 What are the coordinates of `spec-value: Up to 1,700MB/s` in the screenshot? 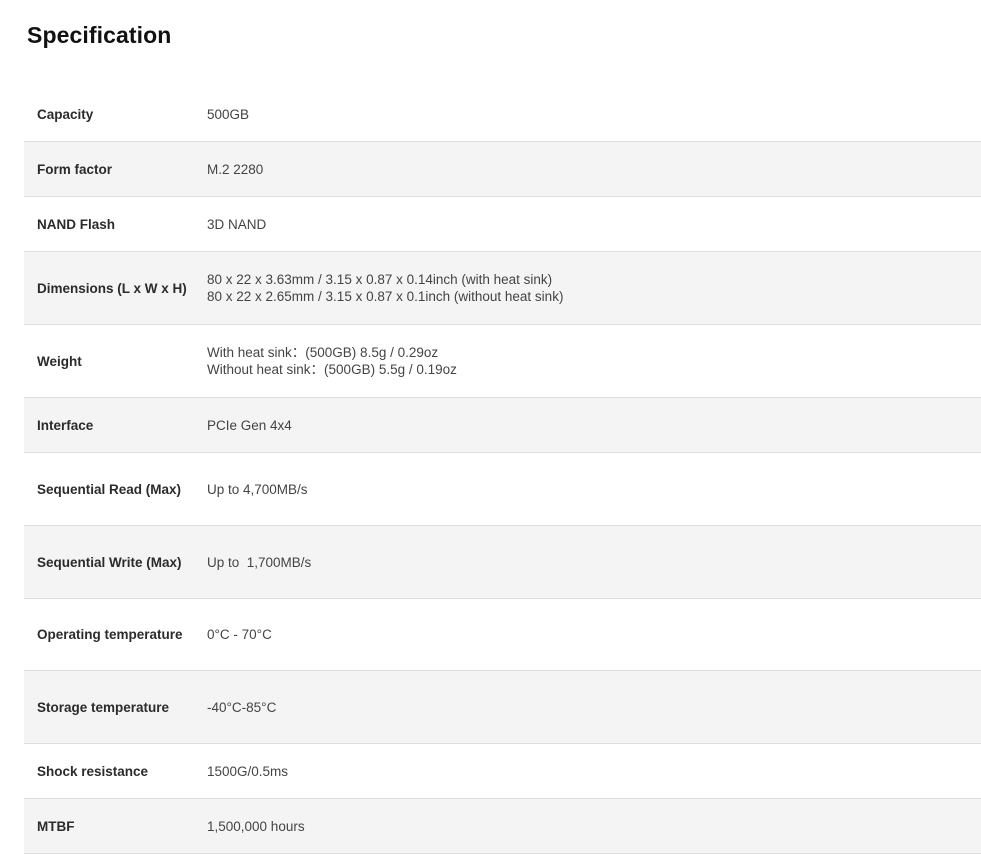 It's located at (594, 562).